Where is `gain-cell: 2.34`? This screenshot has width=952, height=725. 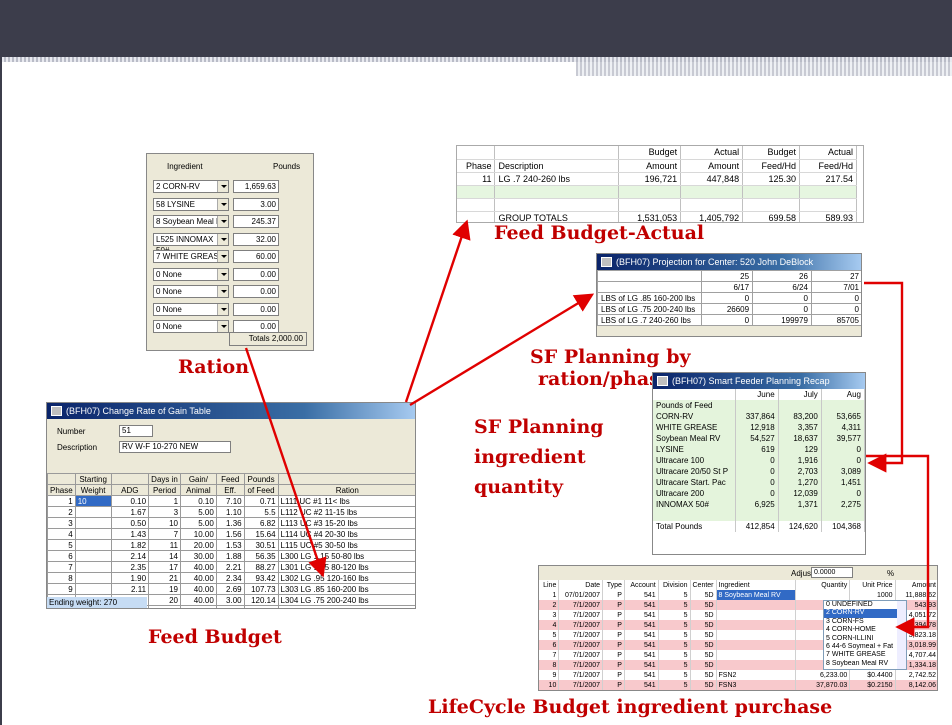 gain-cell: 2.34 is located at coordinates (230, 578).